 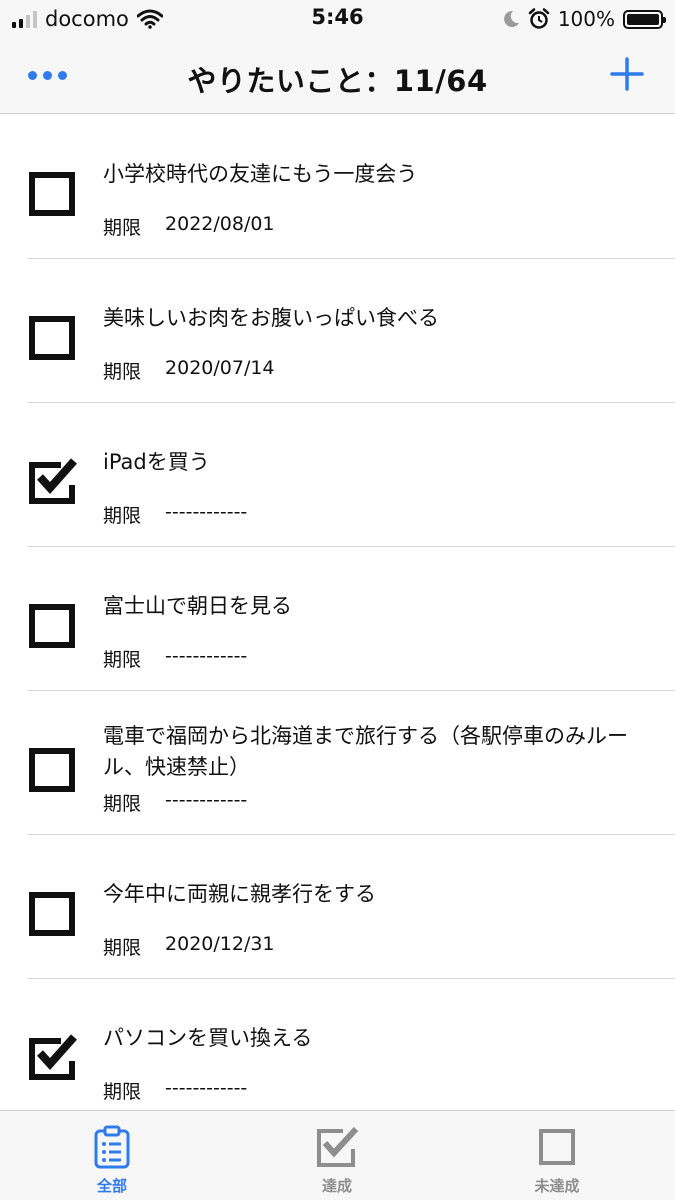 I want to click on item-title: iPadを買う, so click(x=156, y=462).